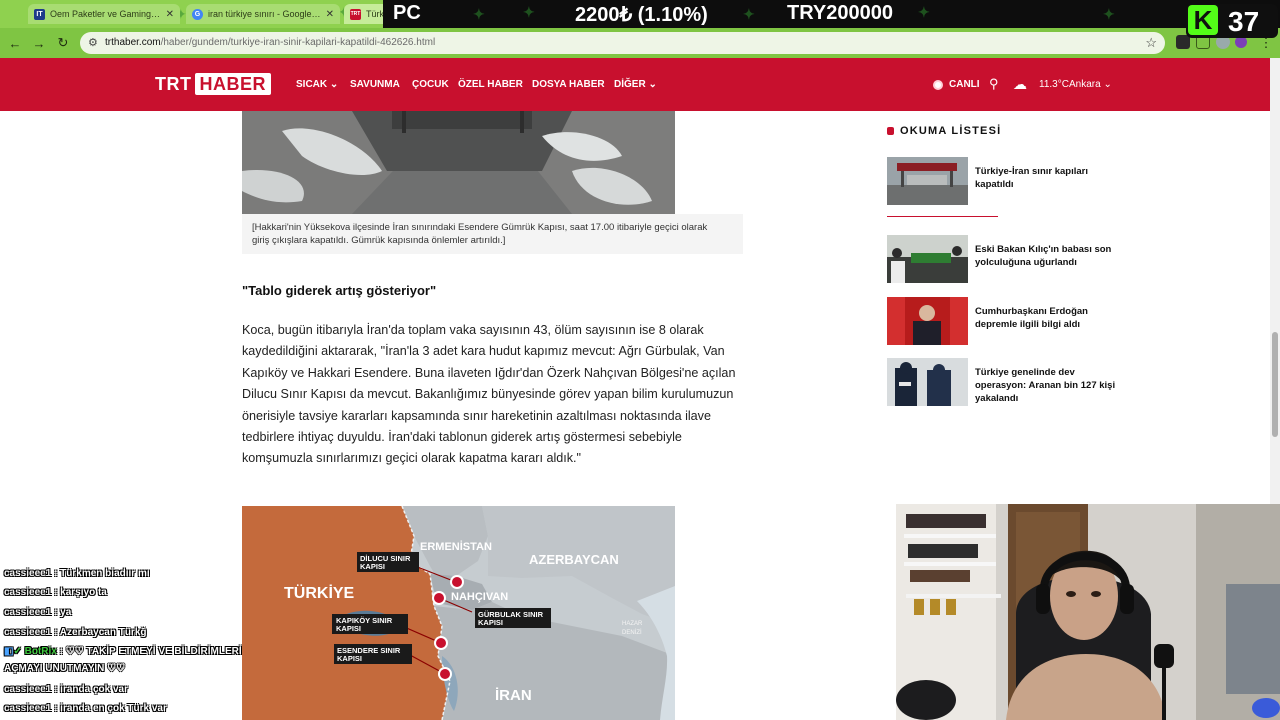 Image resolution: width=1280 pixels, height=720 pixels. I want to click on weather-city-label: Ankara, so click(1085, 84).